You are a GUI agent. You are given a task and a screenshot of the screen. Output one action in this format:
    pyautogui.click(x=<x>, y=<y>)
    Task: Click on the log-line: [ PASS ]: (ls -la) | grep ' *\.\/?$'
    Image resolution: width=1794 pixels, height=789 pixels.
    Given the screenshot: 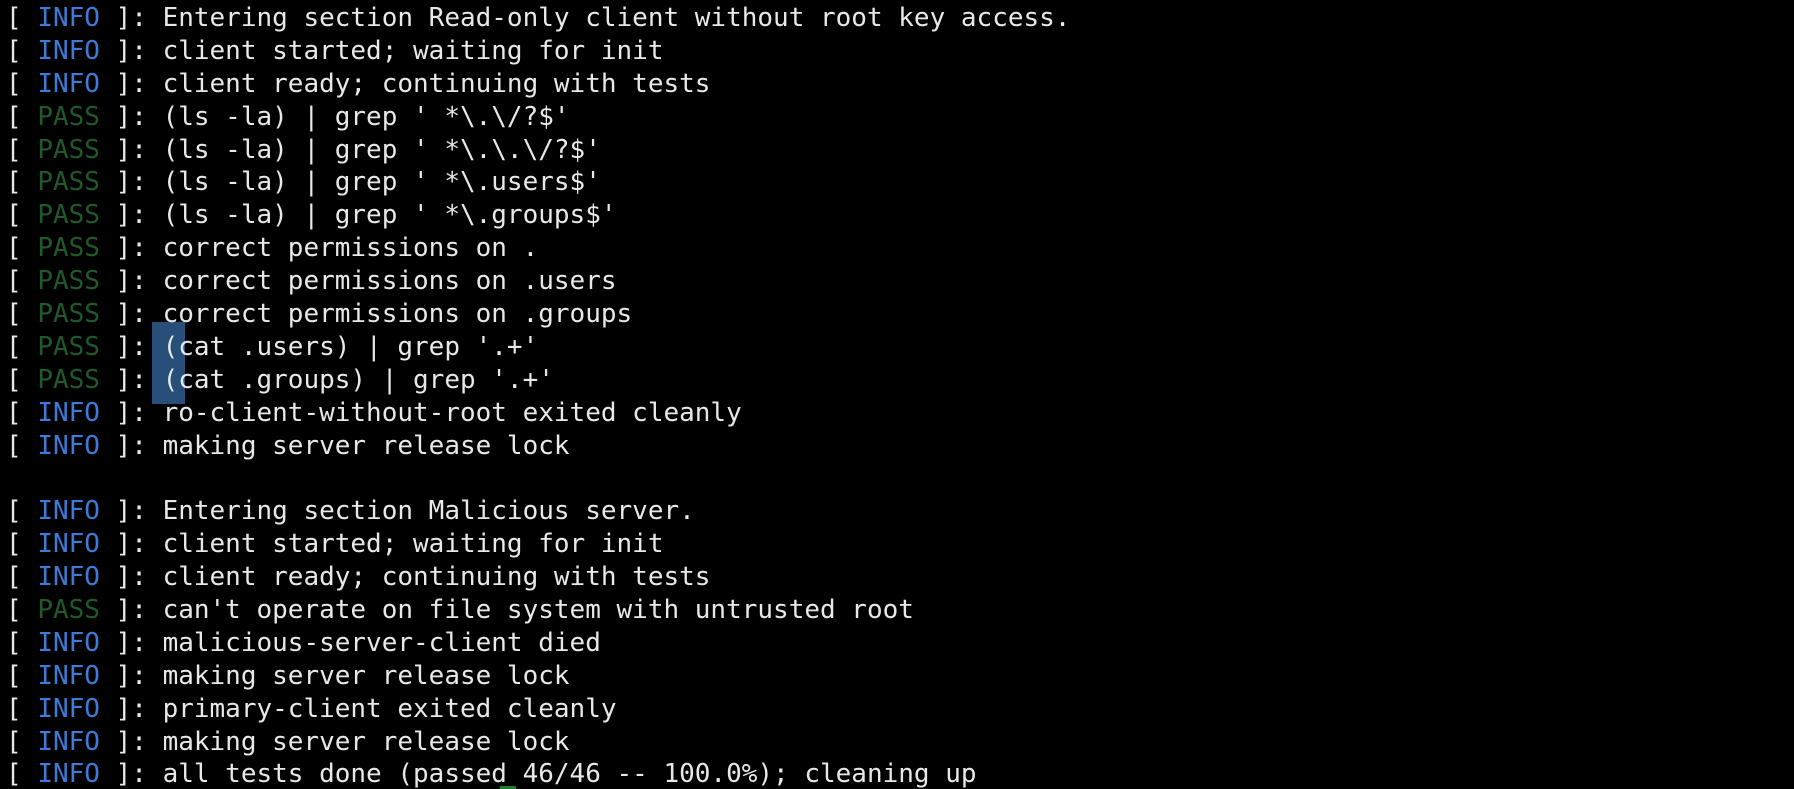 What is the action you would take?
    pyautogui.click(x=900, y=117)
    